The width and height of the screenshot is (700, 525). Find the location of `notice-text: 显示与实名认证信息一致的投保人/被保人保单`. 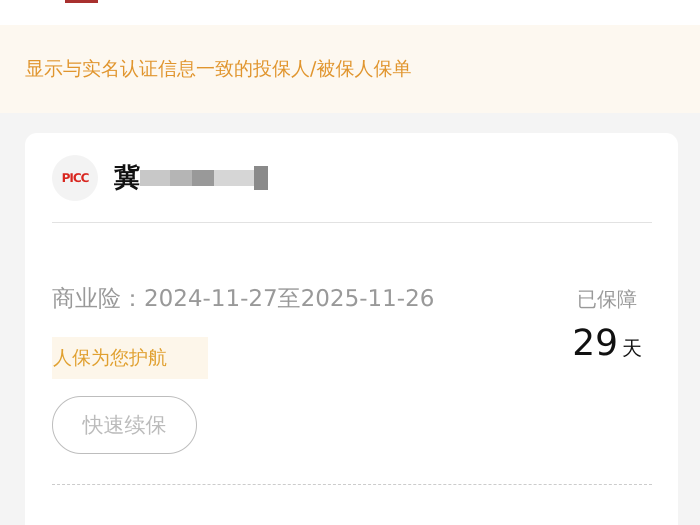

notice-text: 显示与实名认证信息一致的投保人/被保人保单 is located at coordinates (218, 69).